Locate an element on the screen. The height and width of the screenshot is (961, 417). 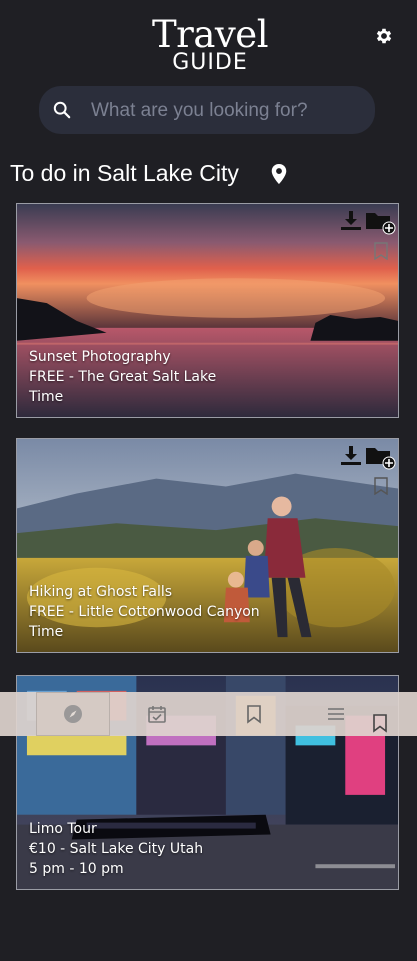
tab-menu is located at coordinates (336, 714).